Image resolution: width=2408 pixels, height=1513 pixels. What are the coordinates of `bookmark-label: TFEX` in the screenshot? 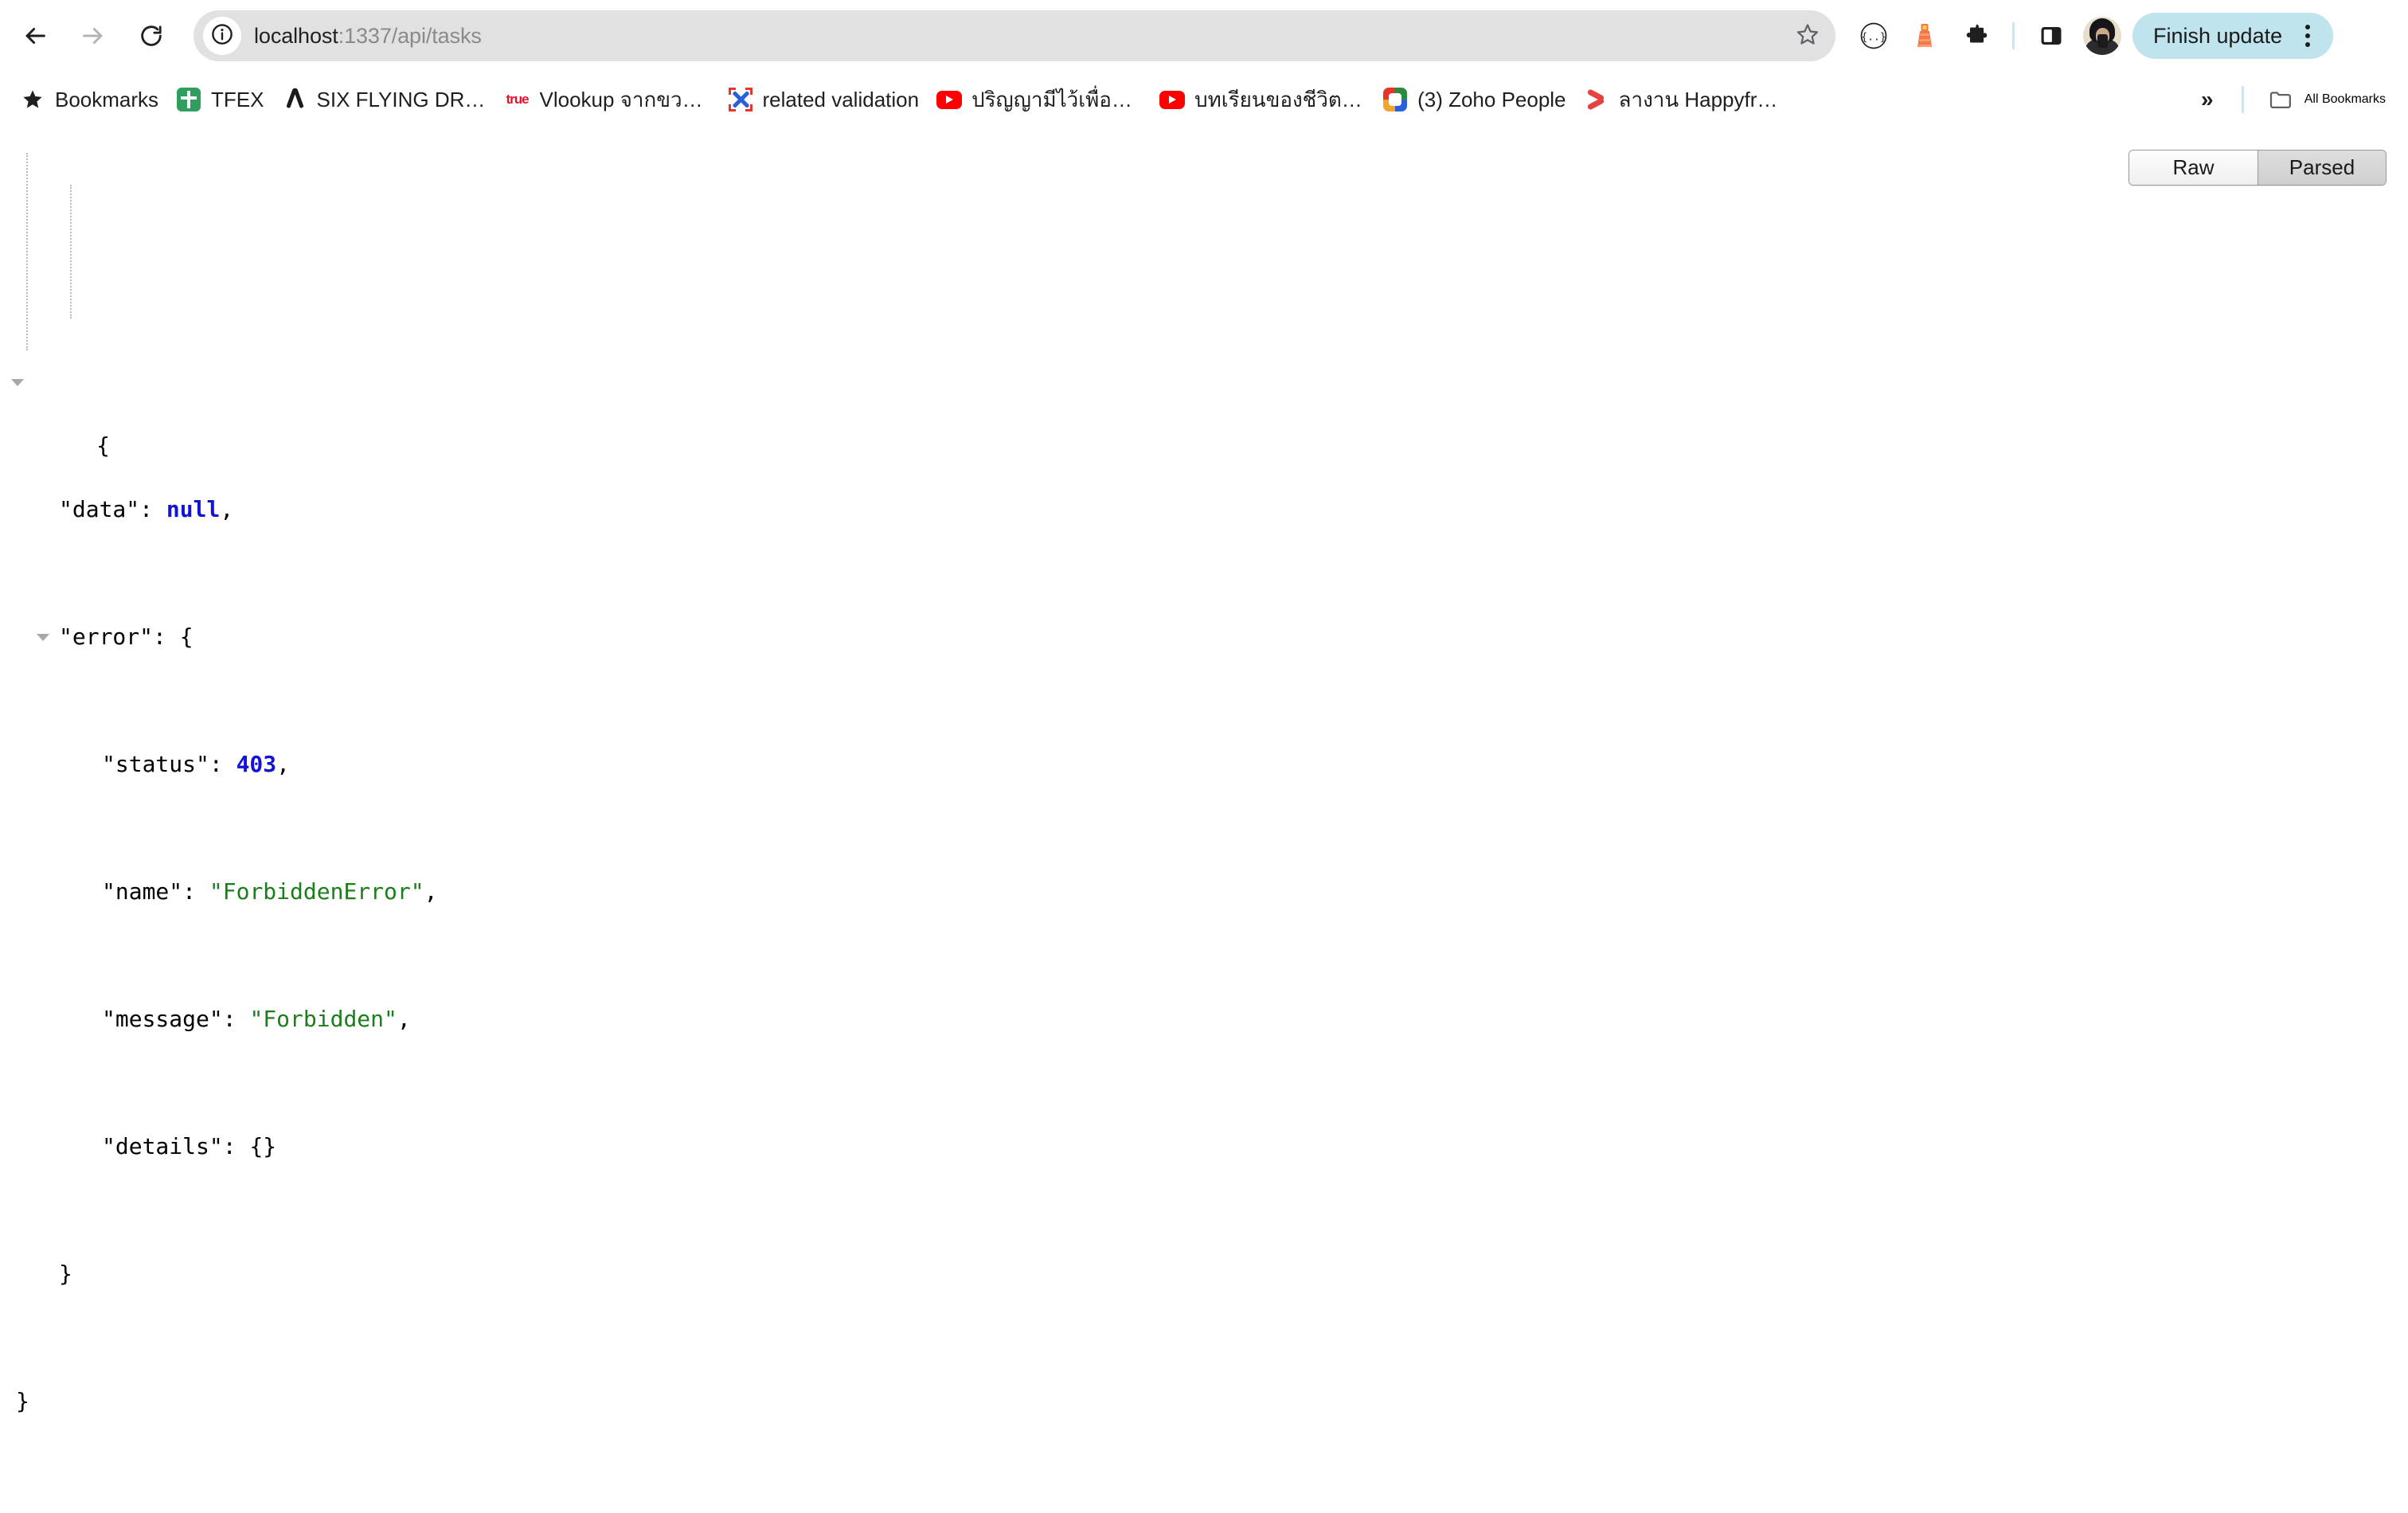 It's located at (237, 99).